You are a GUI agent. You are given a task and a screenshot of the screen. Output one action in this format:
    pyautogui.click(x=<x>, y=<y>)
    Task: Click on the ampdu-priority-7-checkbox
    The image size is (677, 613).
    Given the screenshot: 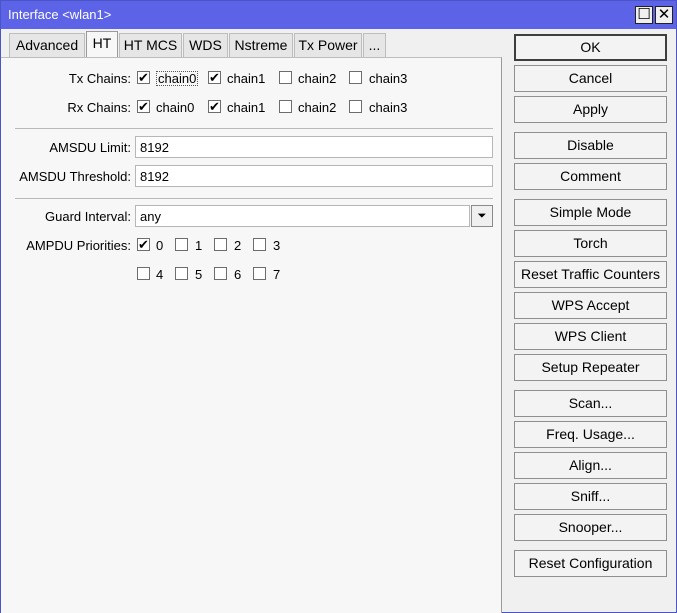 What is the action you would take?
    pyautogui.click(x=259, y=273)
    